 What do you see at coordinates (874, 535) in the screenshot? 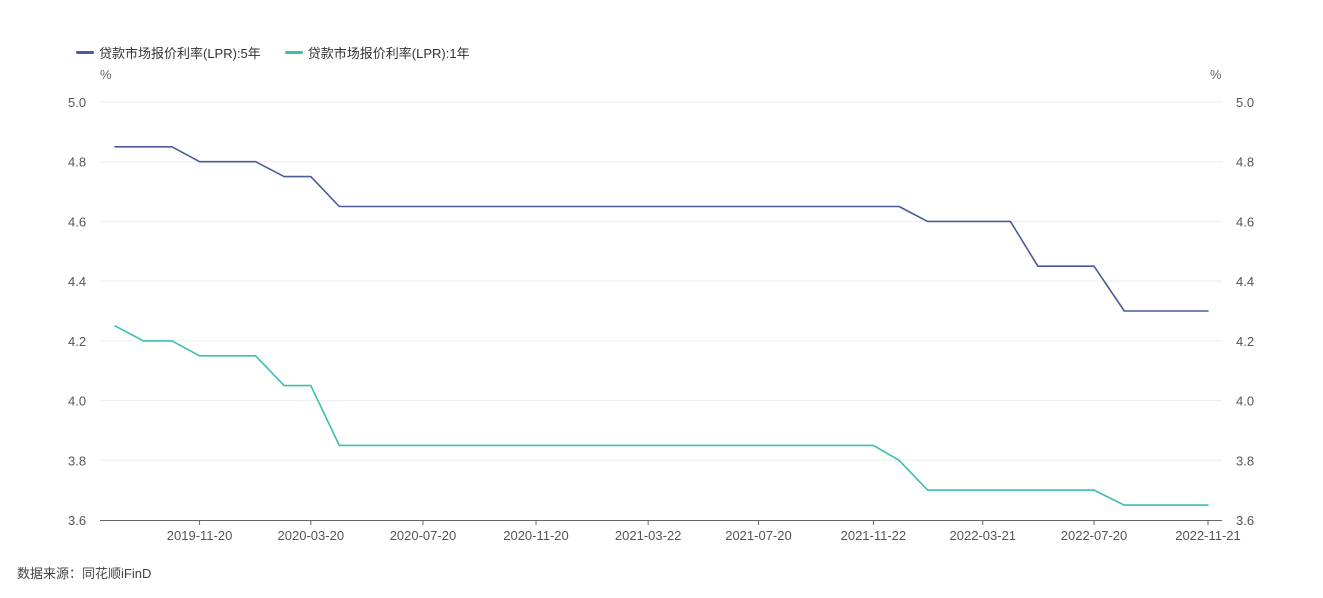
I see `x-tick-label: 2021-11-22` at bounding box center [874, 535].